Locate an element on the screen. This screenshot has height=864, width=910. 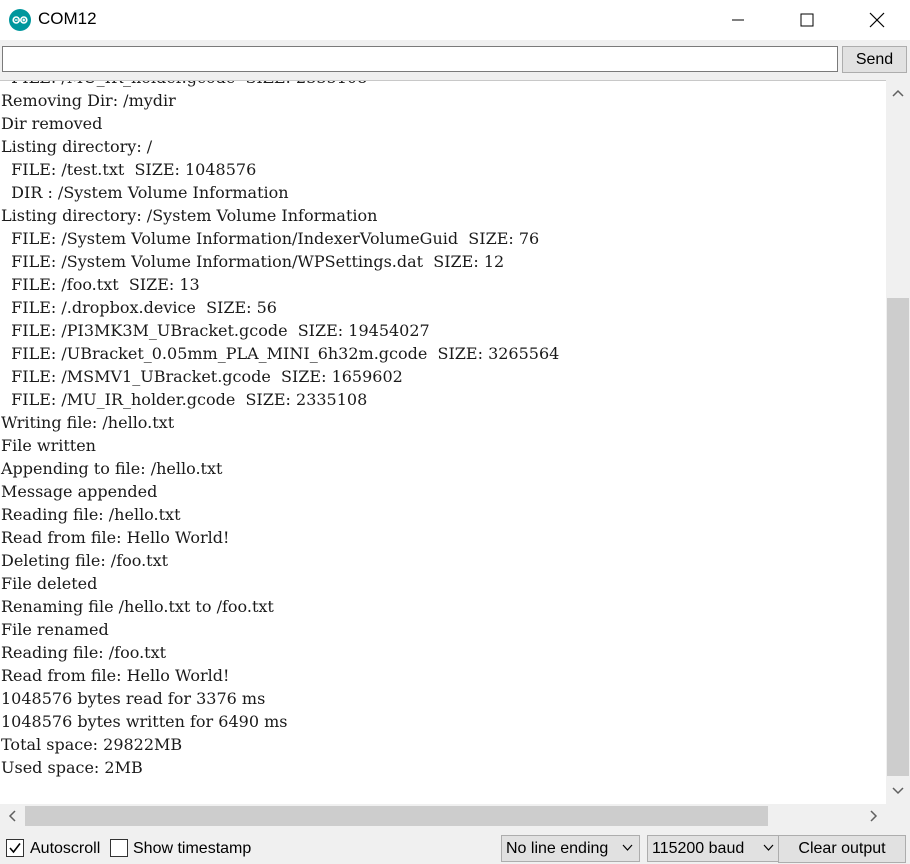
output-line: Appending to file: /hello.txt is located at coordinates (112, 468).